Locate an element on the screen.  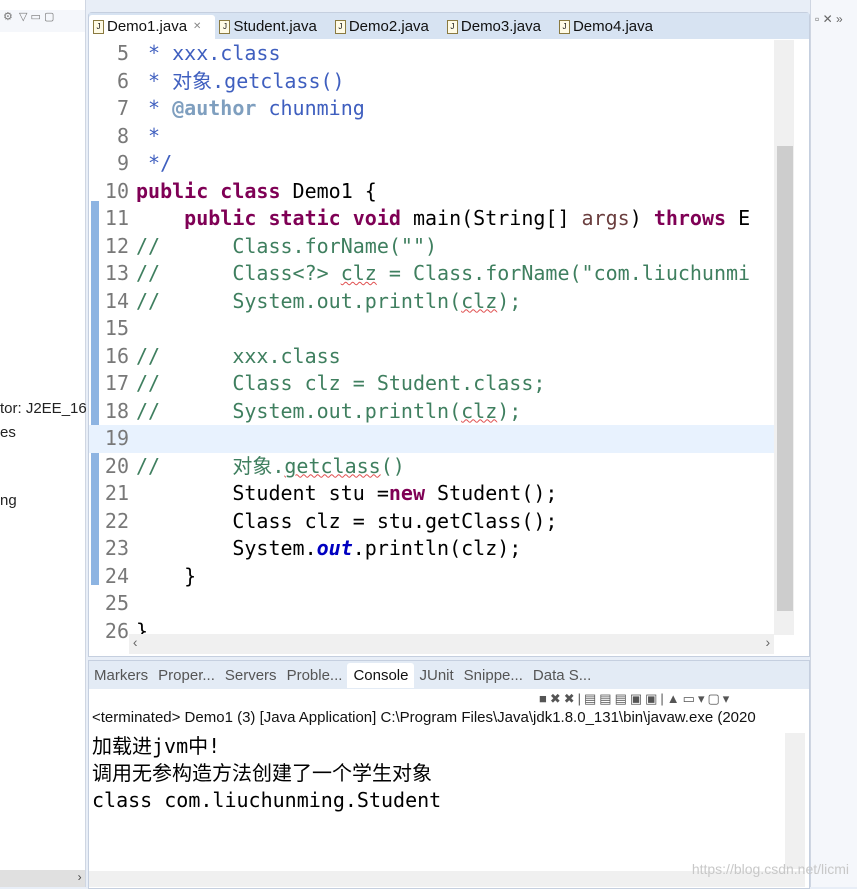
line-number: 18 is located at coordinates (116, 410).